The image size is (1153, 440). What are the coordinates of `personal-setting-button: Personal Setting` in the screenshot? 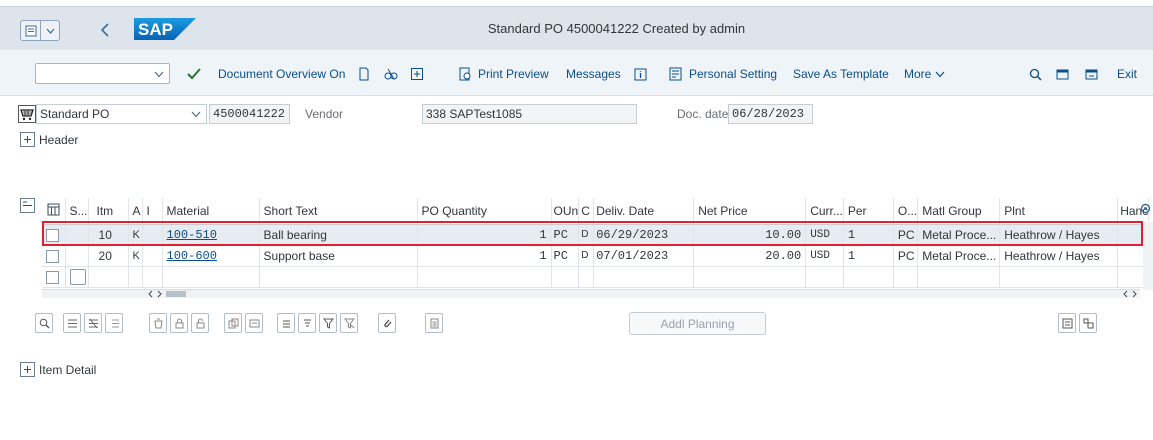 It's located at (723, 74).